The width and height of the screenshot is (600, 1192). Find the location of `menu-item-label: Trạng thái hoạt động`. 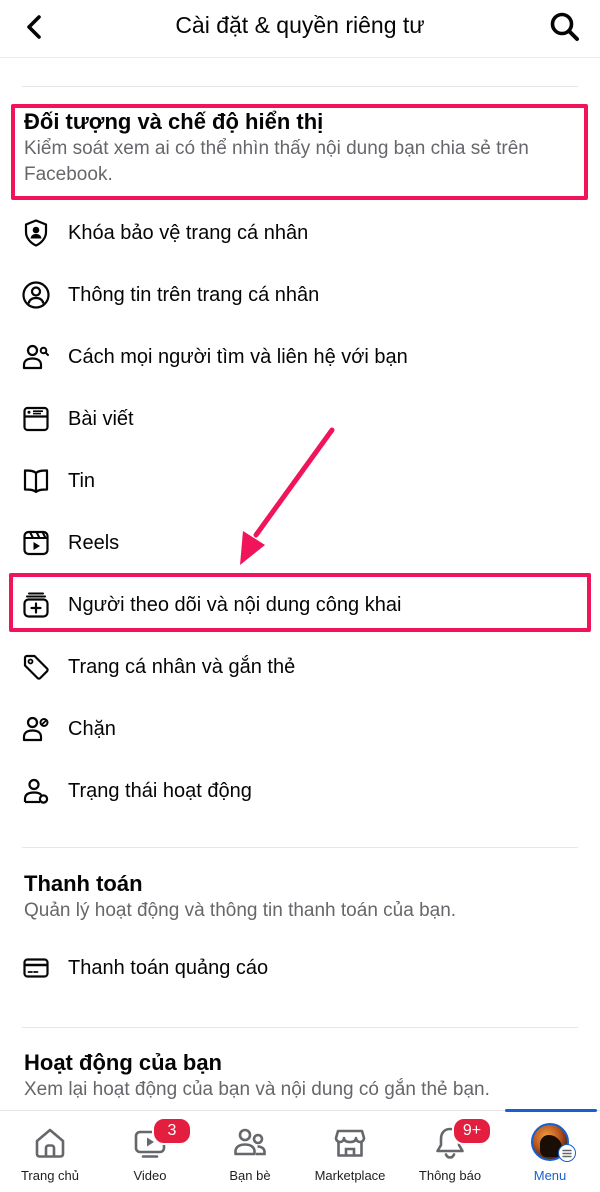

menu-item-label: Trạng thái hoạt động is located at coordinates (160, 790).